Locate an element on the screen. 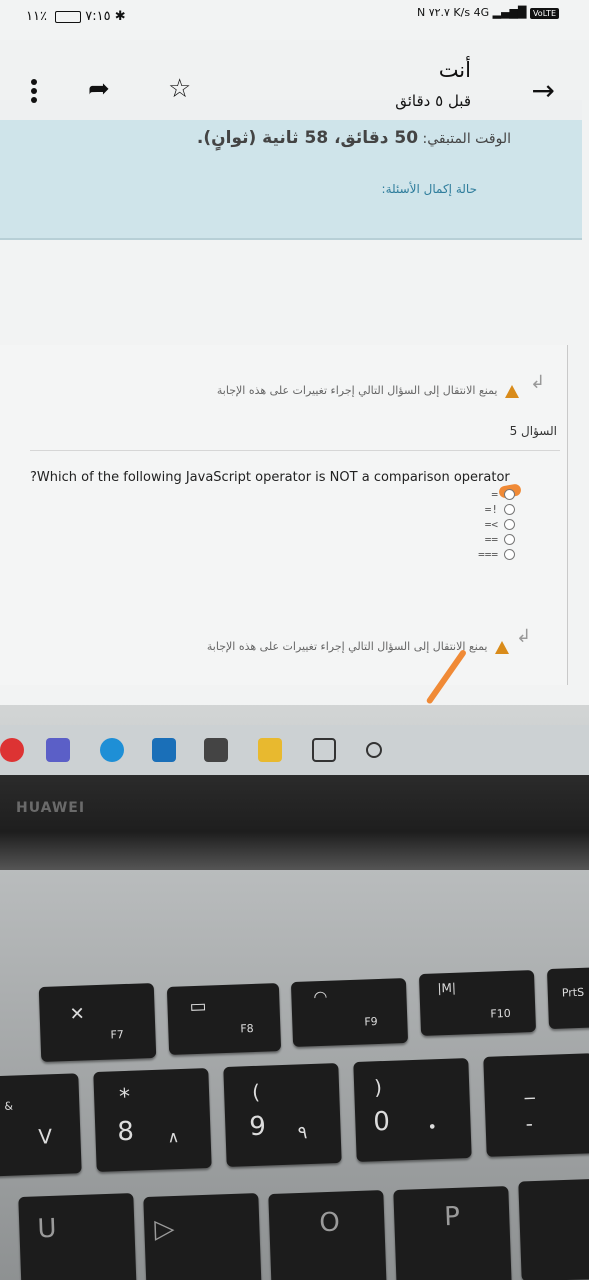 The width and height of the screenshot is (589, 1280). key-label: 9 is located at coordinates (257, 1127).